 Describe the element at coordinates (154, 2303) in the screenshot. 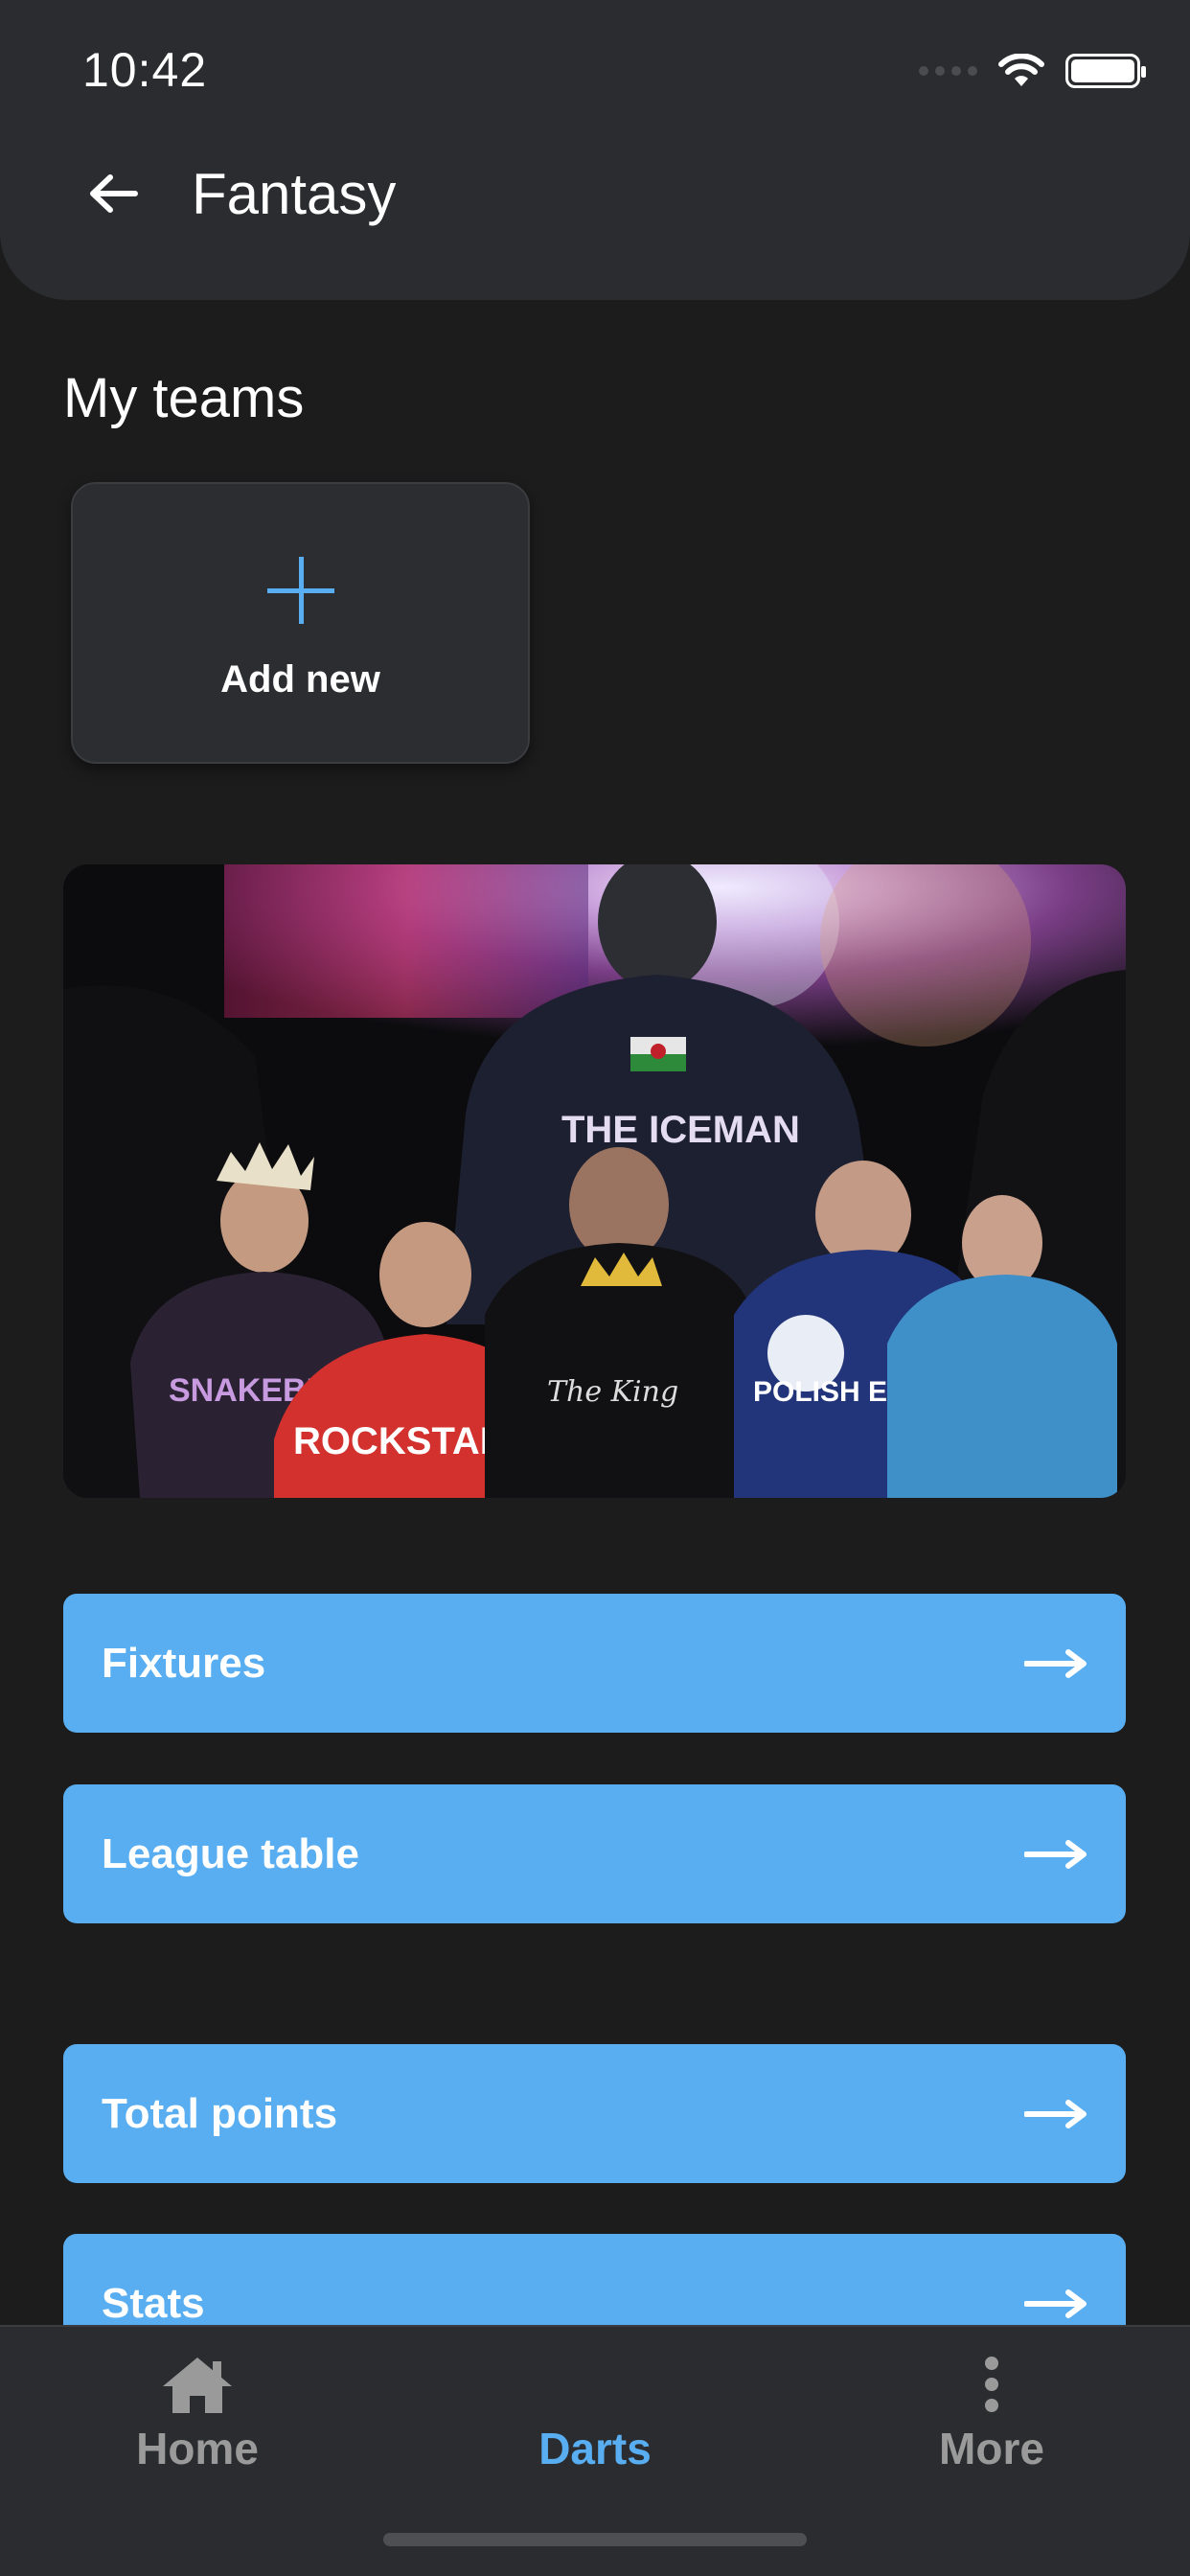

I see `stats-label: Stats` at that location.